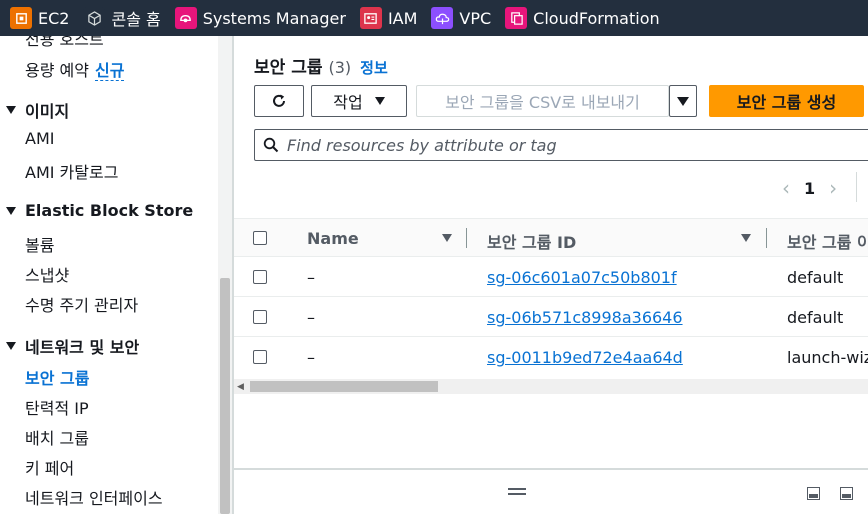  I want to click on sidebar-item-snapshots: 스냅샷, so click(47, 274).